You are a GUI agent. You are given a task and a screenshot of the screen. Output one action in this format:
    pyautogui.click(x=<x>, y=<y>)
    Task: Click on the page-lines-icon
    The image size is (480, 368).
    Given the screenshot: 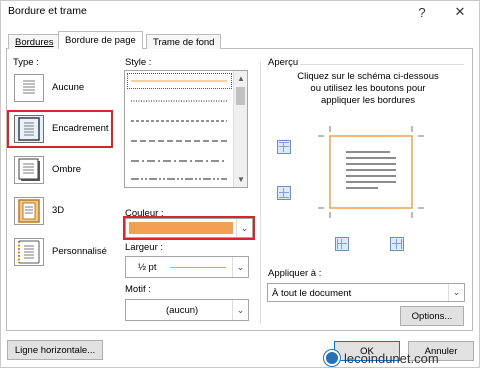 What is the action you would take?
    pyautogui.click(x=29, y=87)
    